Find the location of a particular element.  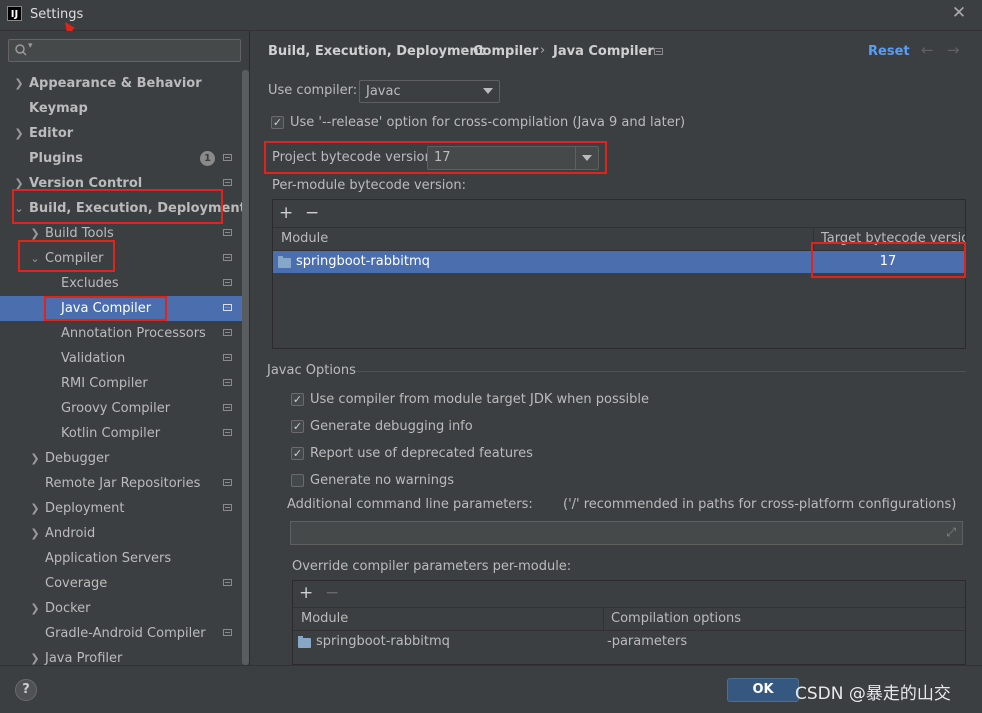

updates-badge: 1 is located at coordinates (207, 158).